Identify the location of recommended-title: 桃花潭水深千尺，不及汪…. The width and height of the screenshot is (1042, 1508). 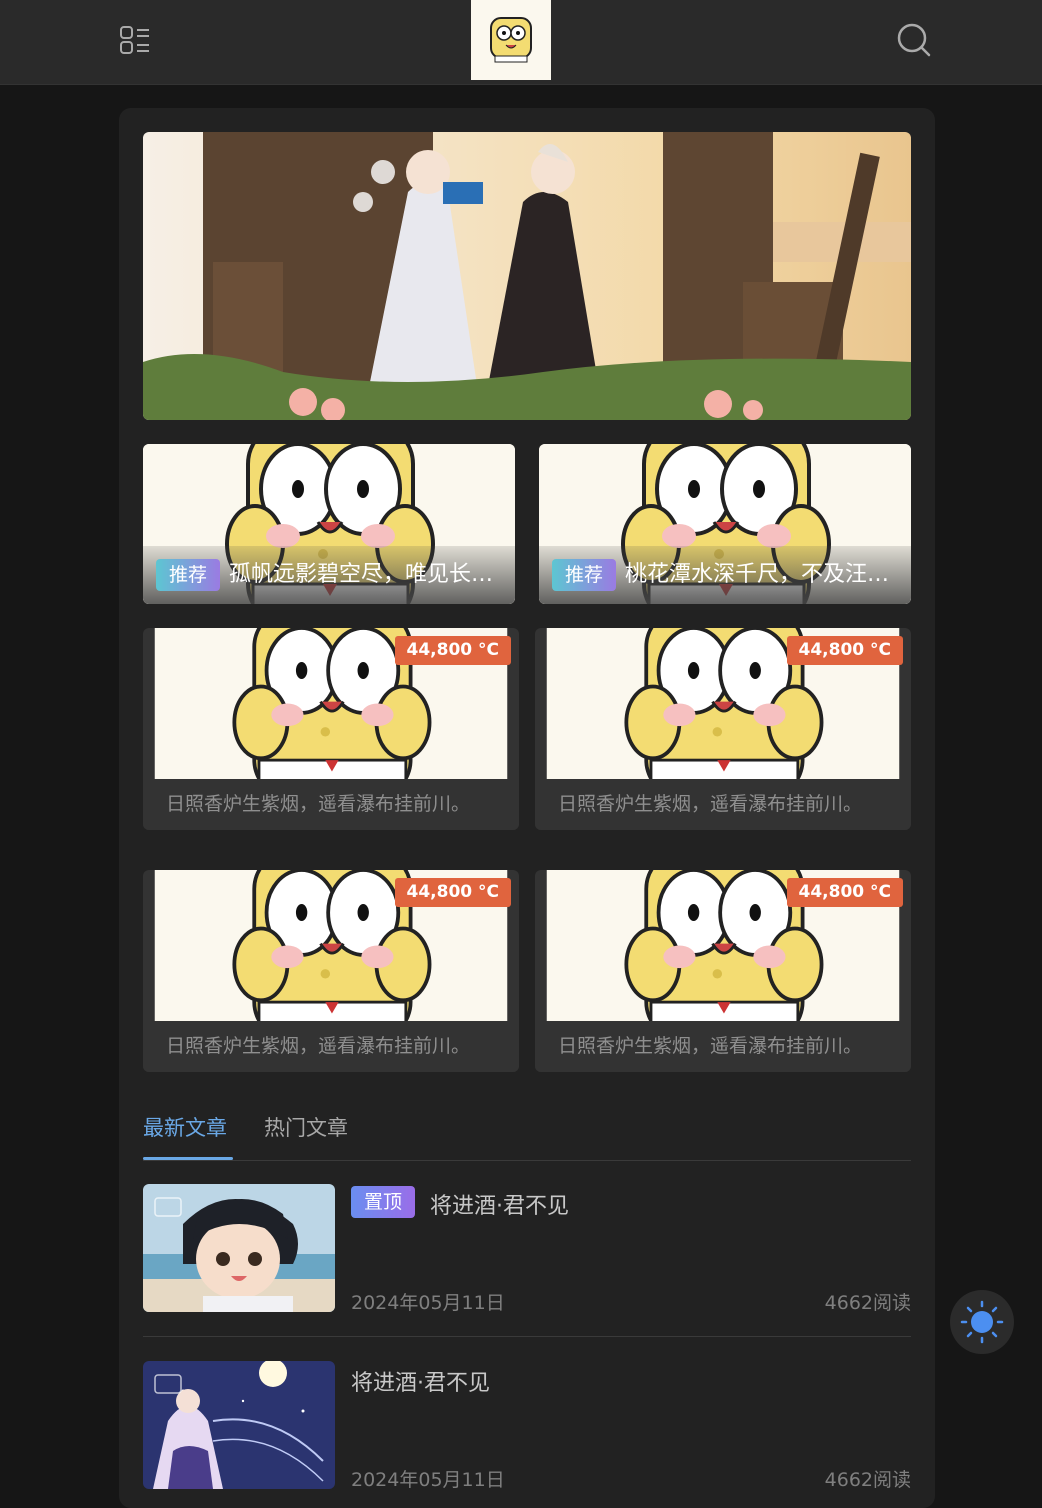
(765, 575).